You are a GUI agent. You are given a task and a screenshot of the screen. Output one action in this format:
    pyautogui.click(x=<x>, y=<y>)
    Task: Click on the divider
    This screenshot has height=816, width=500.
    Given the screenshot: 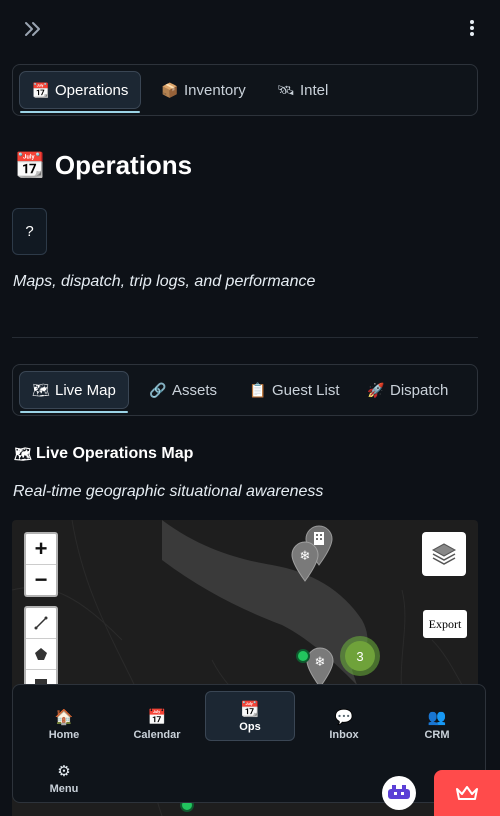 What is the action you would take?
    pyautogui.click(x=245, y=337)
    